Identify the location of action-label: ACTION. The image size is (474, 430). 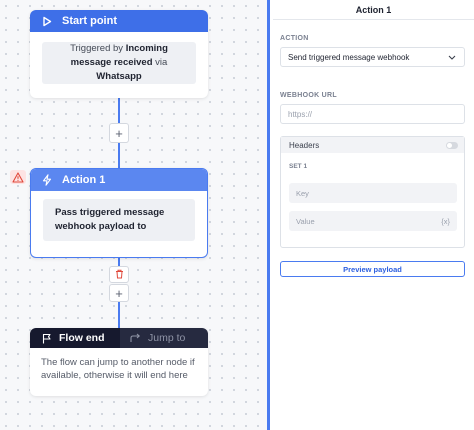
(294, 38).